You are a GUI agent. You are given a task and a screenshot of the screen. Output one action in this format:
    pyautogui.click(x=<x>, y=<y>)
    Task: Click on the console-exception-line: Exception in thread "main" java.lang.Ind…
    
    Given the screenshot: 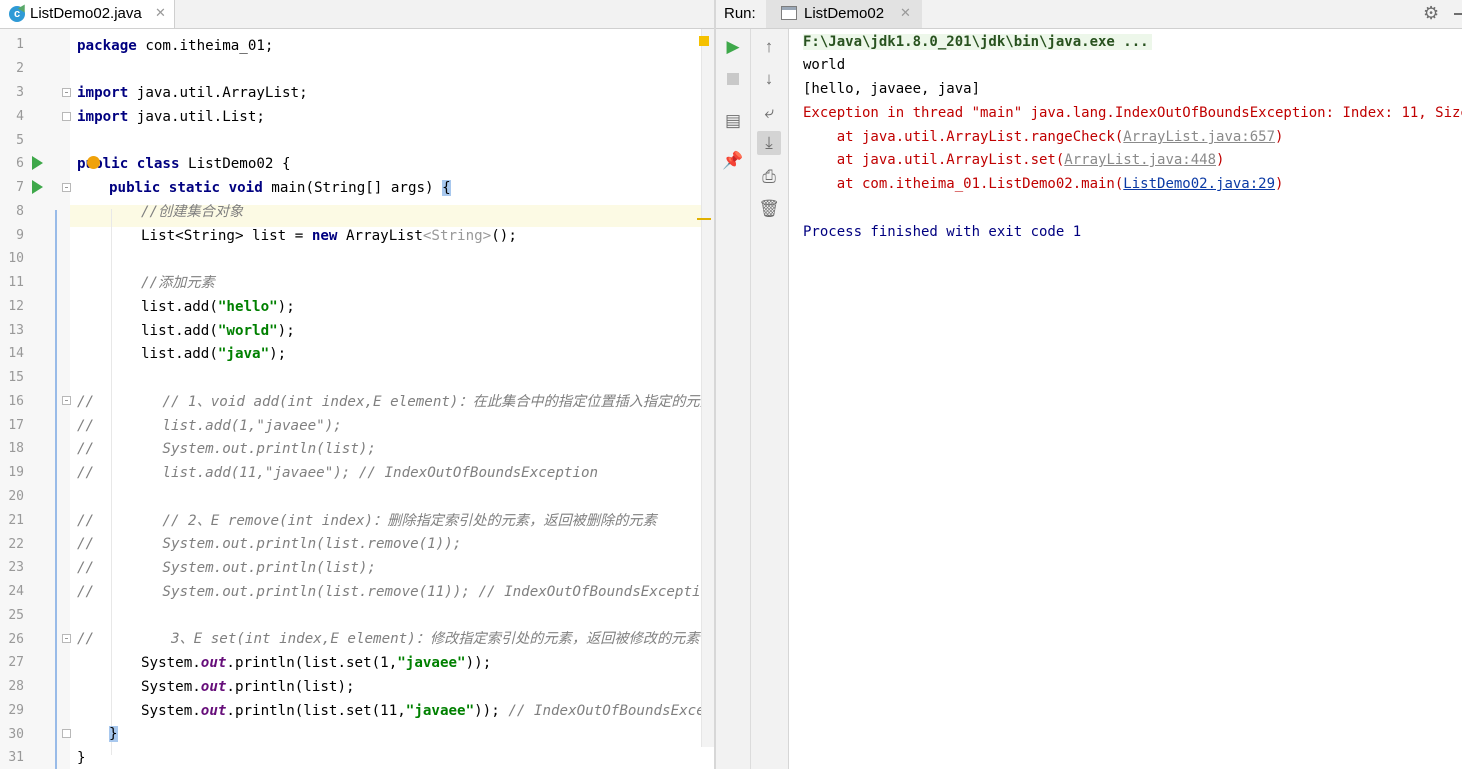 What is the action you would take?
    pyautogui.click(x=1132, y=113)
    